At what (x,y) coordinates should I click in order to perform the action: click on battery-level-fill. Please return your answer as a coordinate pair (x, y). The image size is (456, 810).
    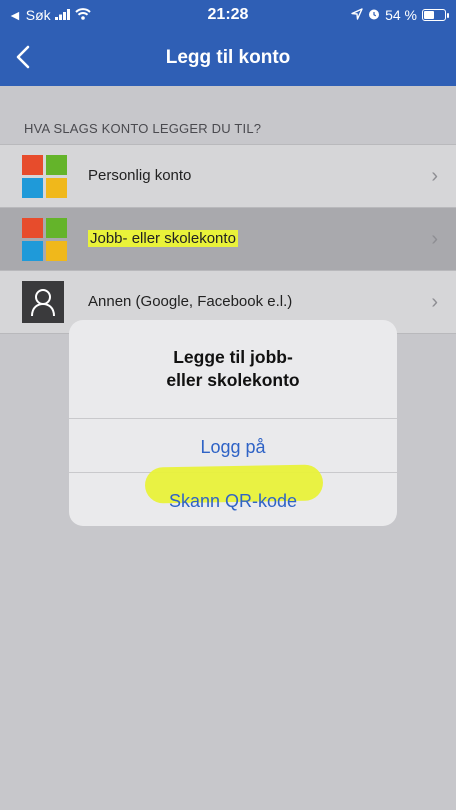
    Looking at the image, I should click on (429, 15).